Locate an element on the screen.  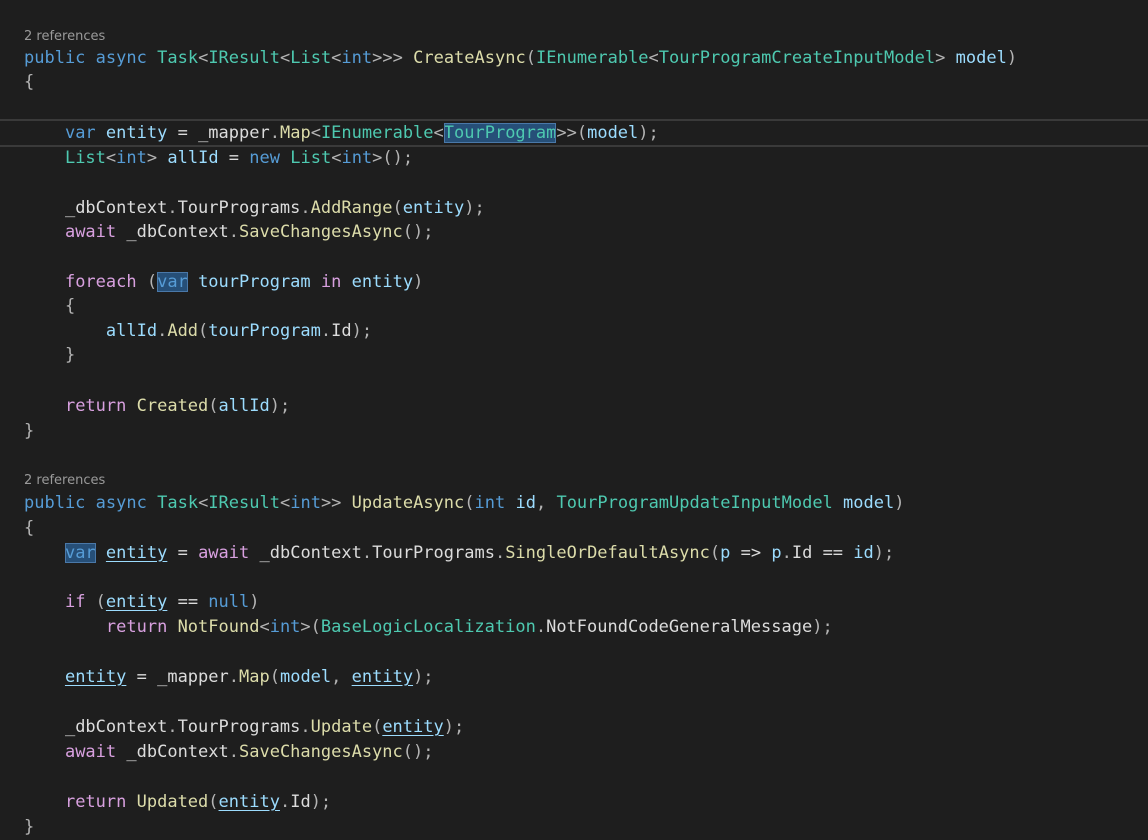
code-token: new is located at coordinates (264, 158).